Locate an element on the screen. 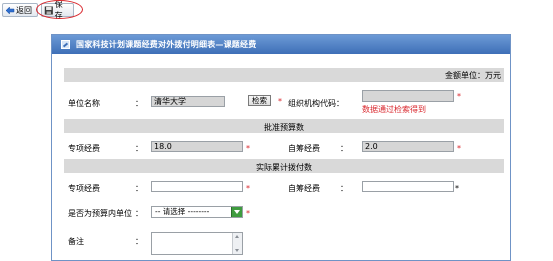  actual-special-label: 专项经费 is located at coordinates (84, 188).